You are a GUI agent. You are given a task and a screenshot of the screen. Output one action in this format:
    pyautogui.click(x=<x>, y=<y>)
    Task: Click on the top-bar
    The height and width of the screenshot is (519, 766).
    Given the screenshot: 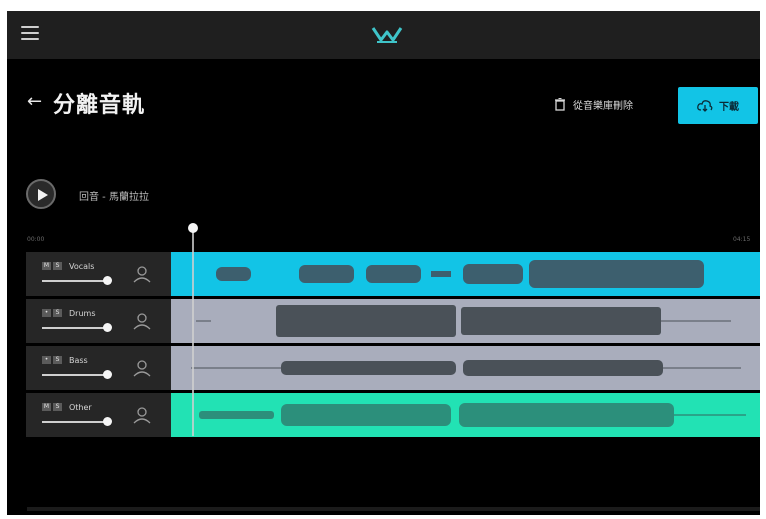 What is the action you would take?
    pyautogui.click(x=383, y=35)
    